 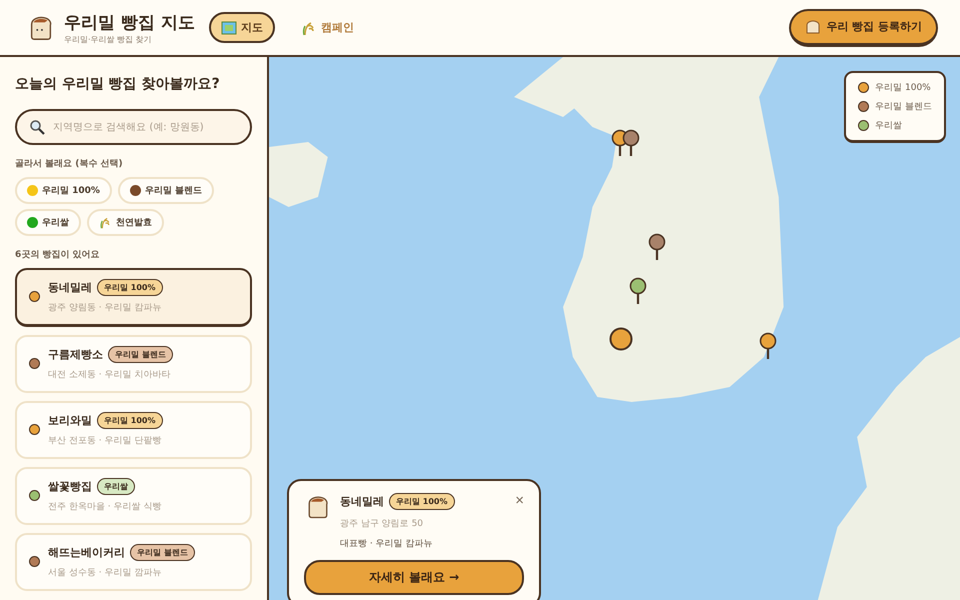 I want to click on category-tag: 우리쌀, so click(x=116, y=486).